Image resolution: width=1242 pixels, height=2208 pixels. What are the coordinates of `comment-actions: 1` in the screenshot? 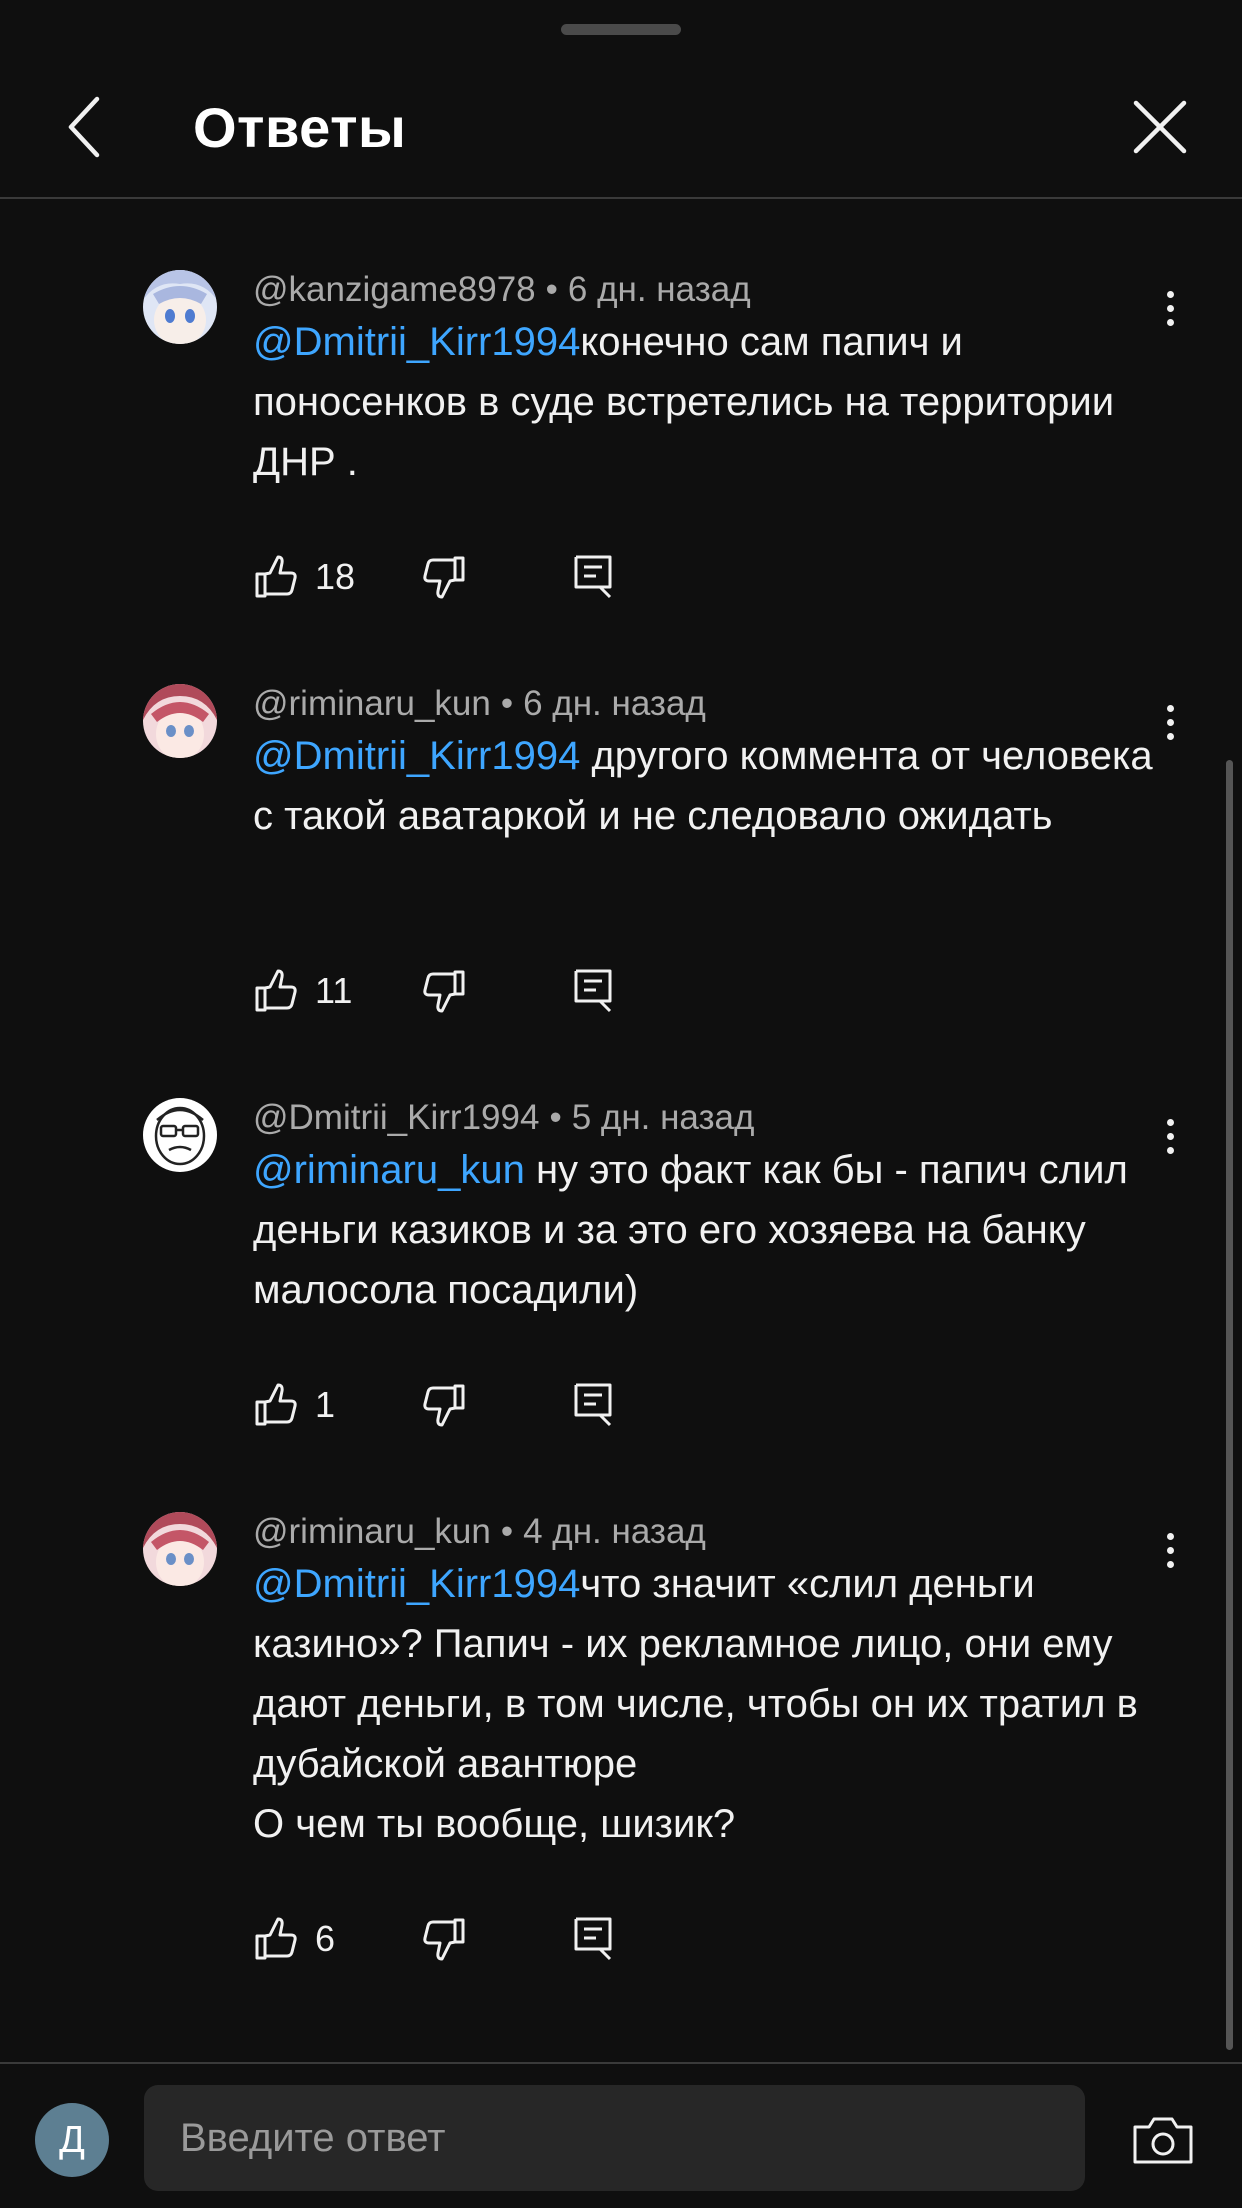 It's located at (463, 1405).